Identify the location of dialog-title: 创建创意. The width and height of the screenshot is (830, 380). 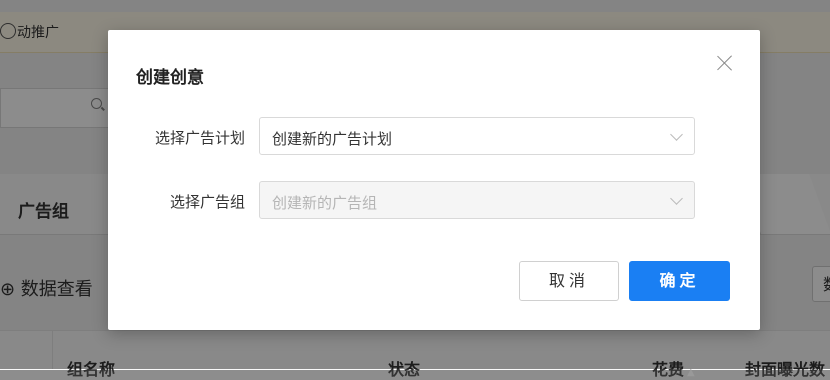
(170, 78).